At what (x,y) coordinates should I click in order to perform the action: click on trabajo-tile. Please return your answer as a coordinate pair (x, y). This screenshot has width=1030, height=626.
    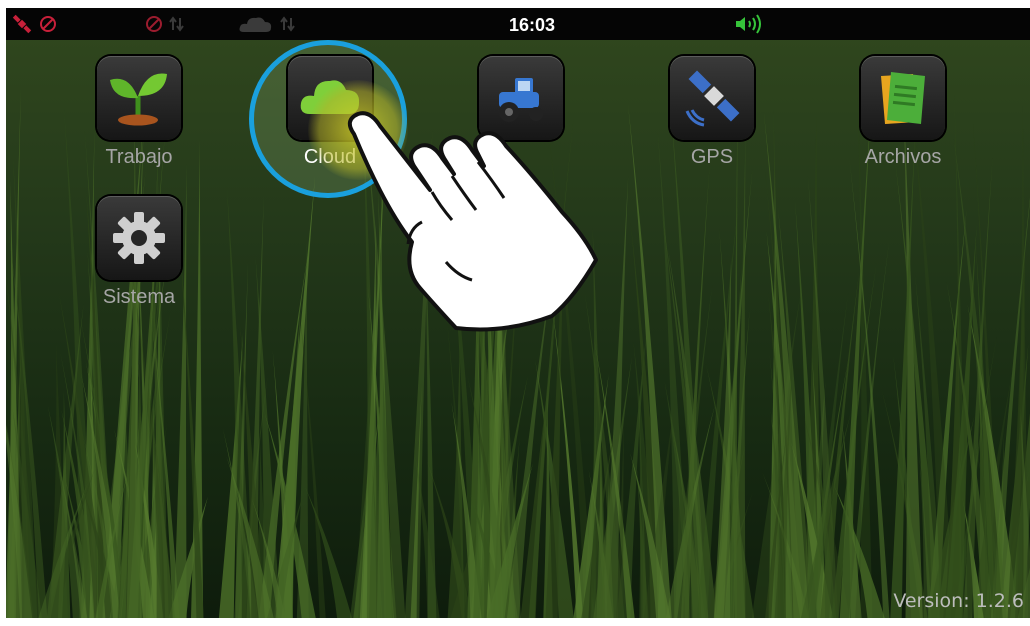
    Looking at the image, I should click on (139, 98).